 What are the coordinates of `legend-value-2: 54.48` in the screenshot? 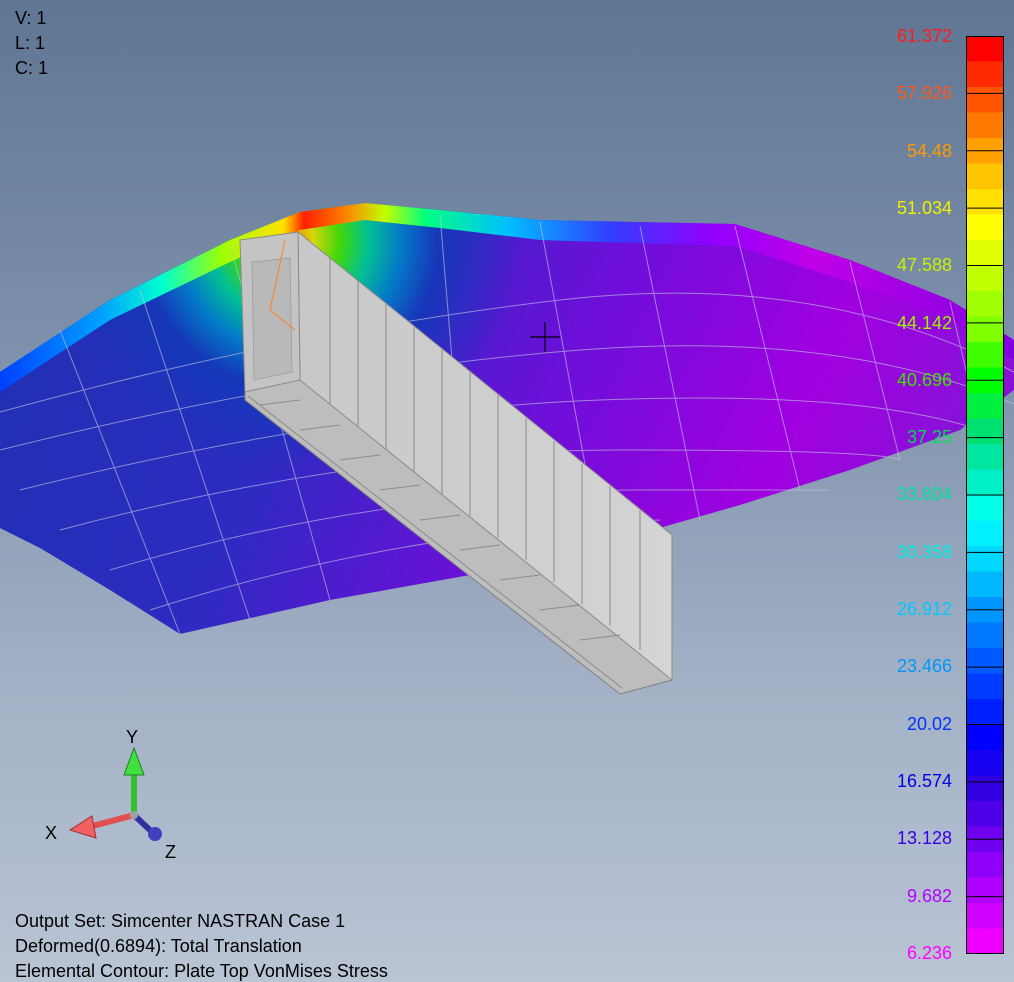 It's located at (929, 150).